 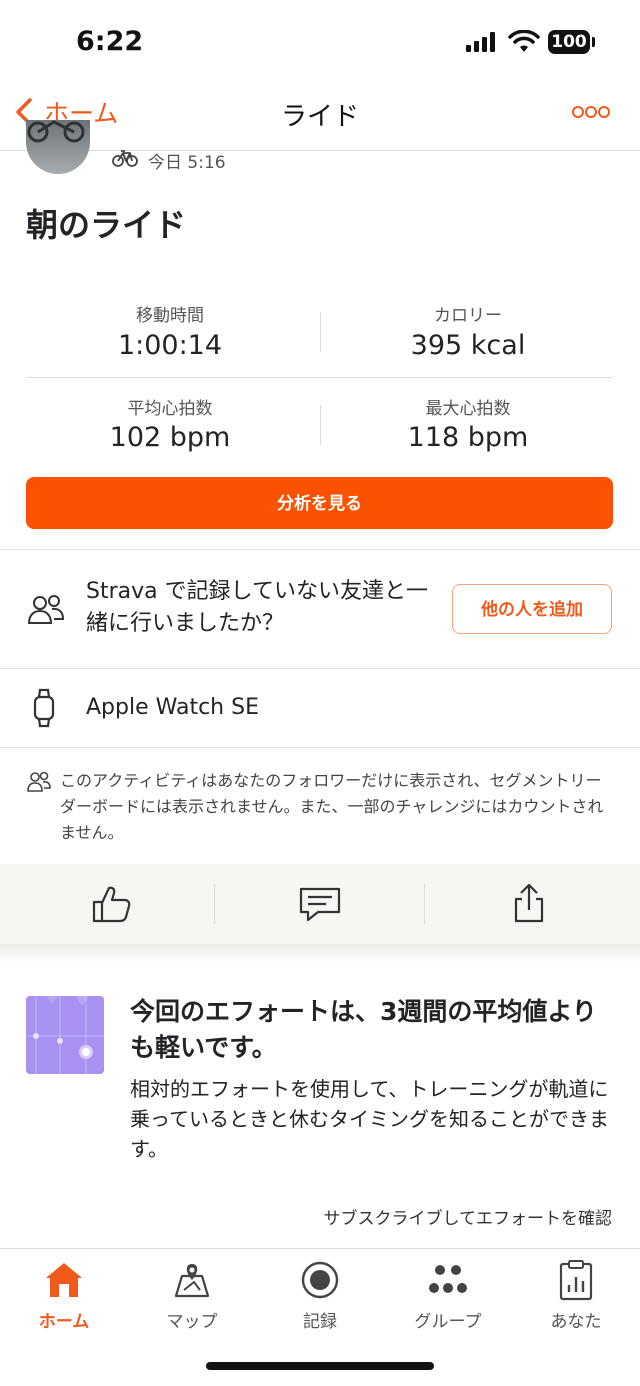 What do you see at coordinates (106, 225) in the screenshot?
I see `activity-title: 朝のライド` at bounding box center [106, 225].